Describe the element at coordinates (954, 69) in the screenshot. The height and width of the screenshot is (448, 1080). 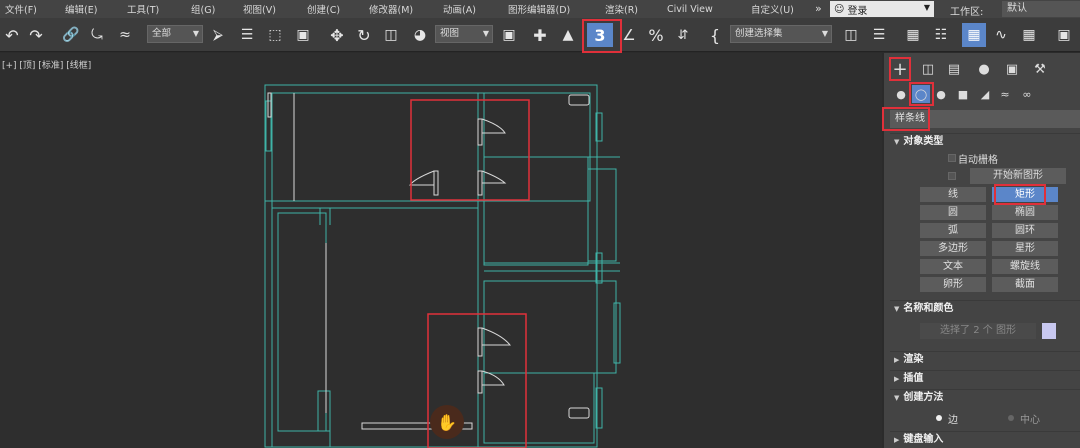
I see `hierarchy-tab-icon: ▤` at that location.